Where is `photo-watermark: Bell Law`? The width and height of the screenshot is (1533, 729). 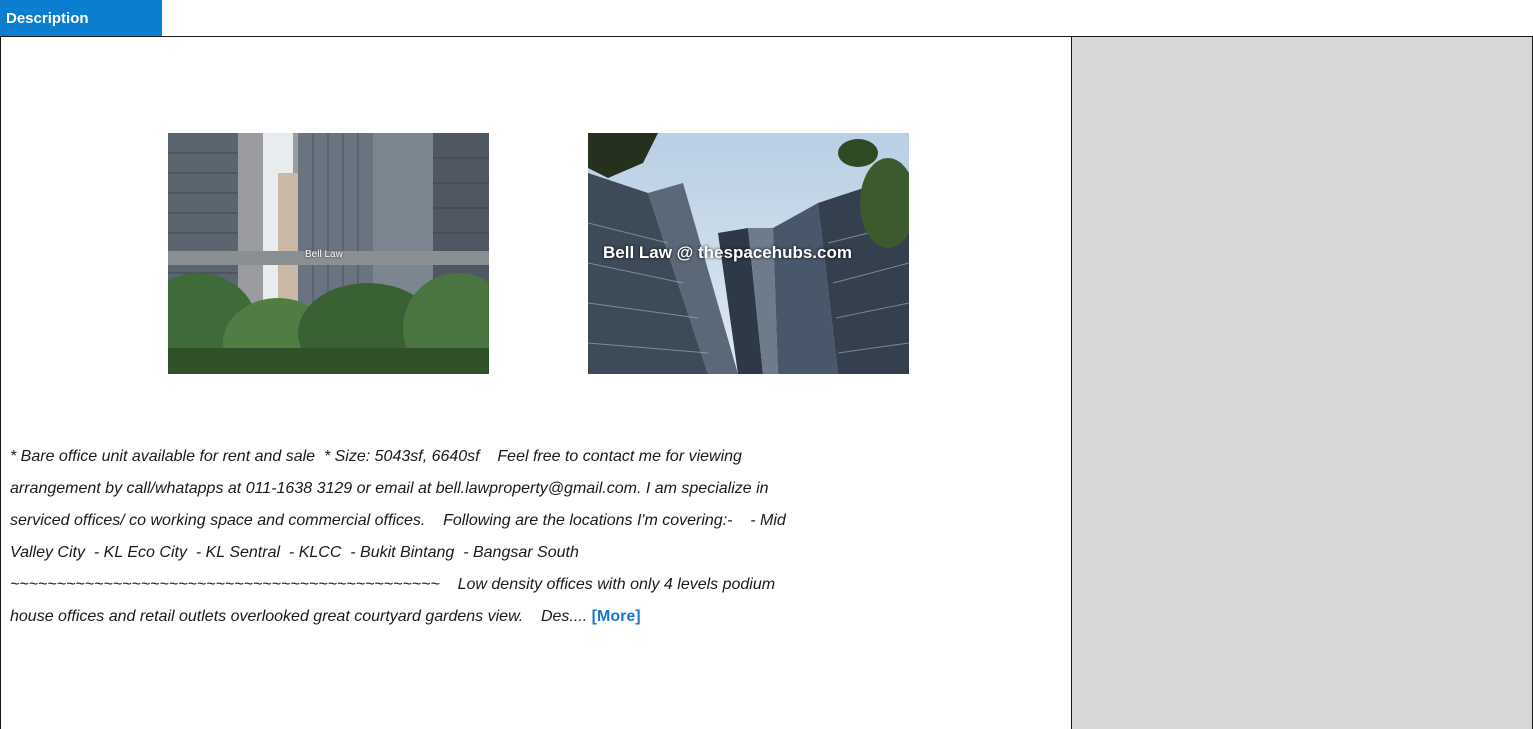
photo-watermark: Bell Law is located at coordinates (324, 254).